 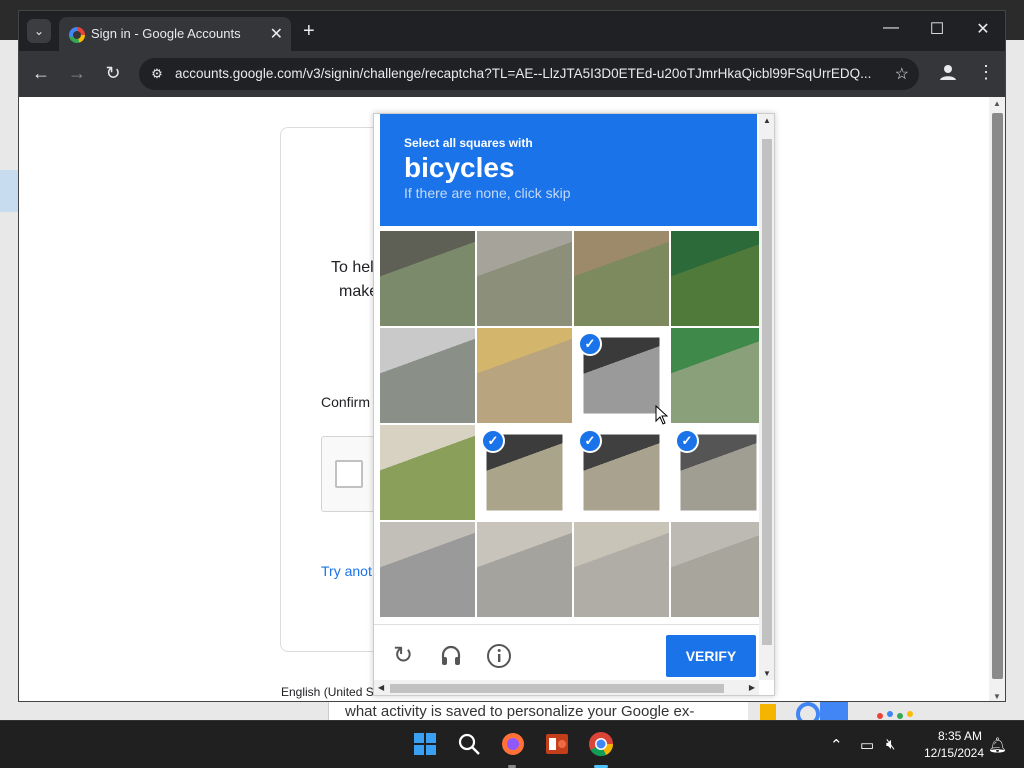 I want to click on page-scroll-up-icon: ▲, so click(x=997, y=103).